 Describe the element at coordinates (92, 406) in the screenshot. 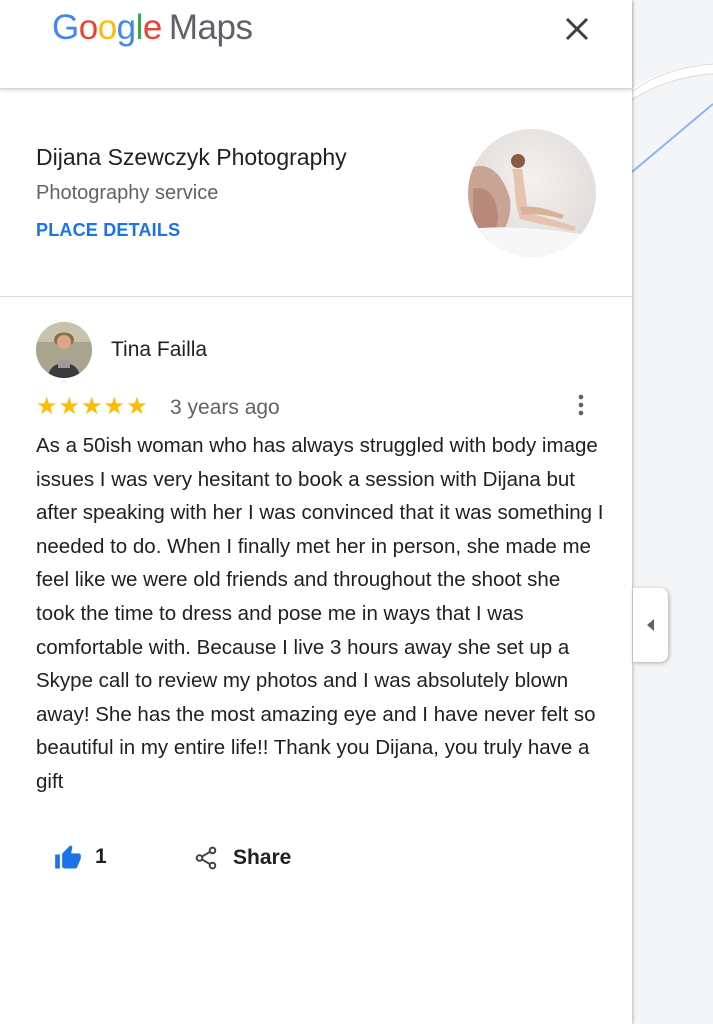

I see `star-rating: ★★★★★` at that location.